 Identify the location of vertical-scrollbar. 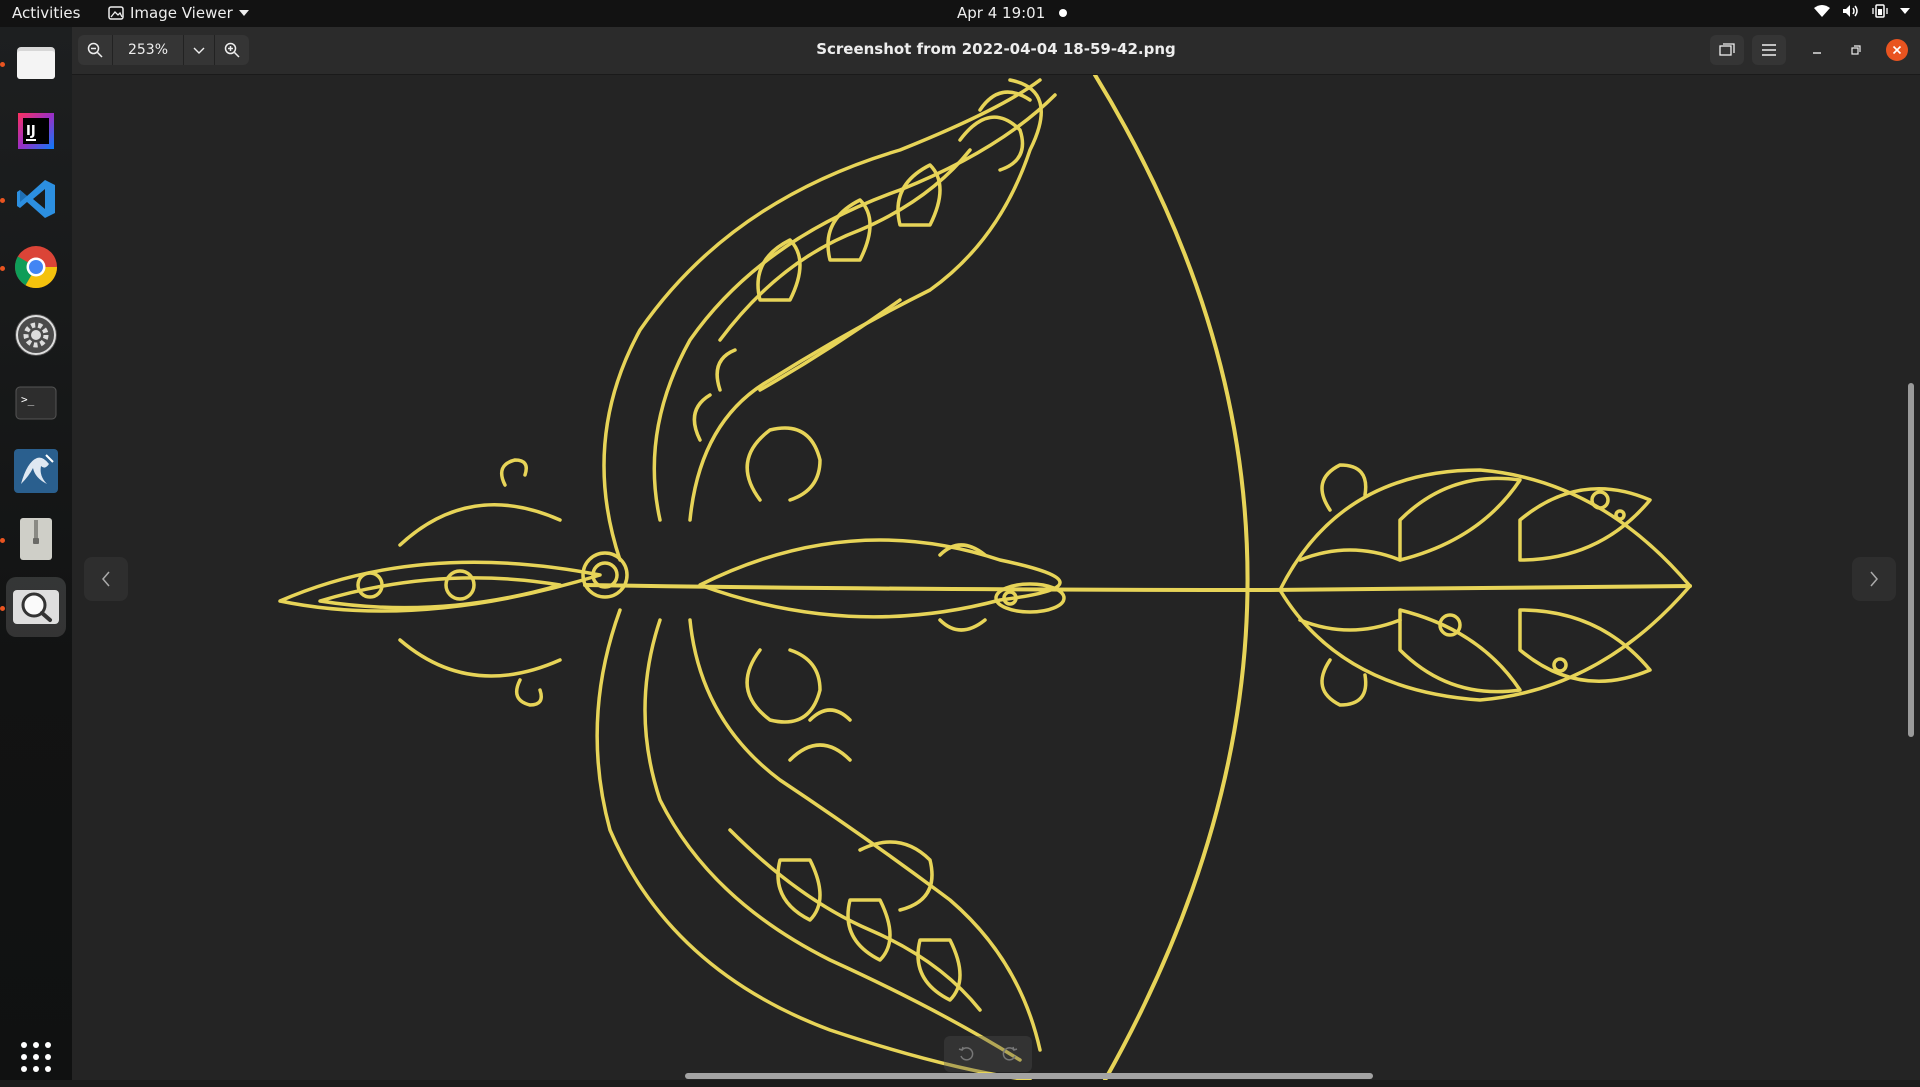
(1911, 560).